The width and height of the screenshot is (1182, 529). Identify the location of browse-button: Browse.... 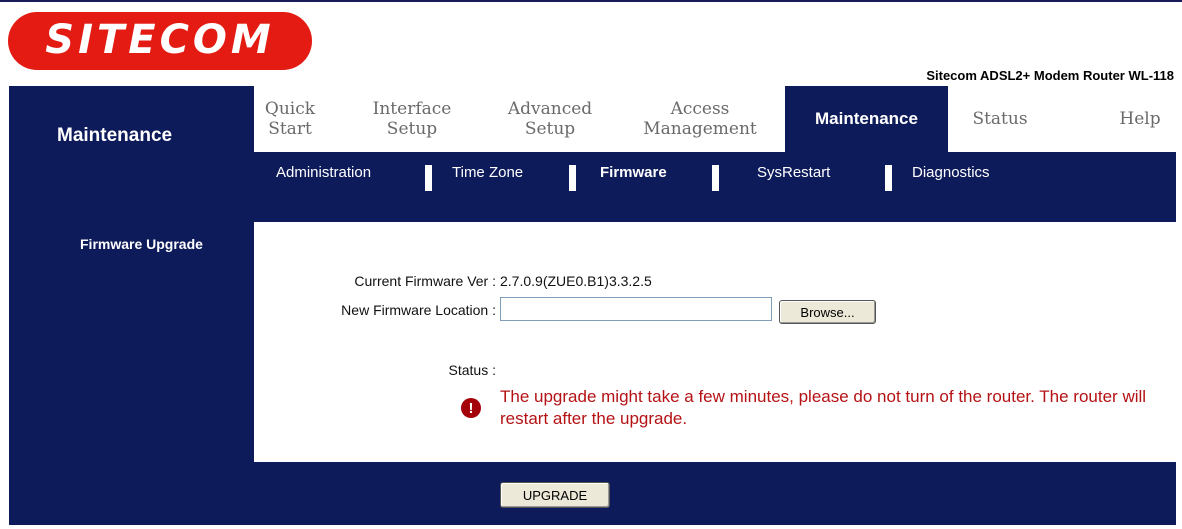
(827, 312).